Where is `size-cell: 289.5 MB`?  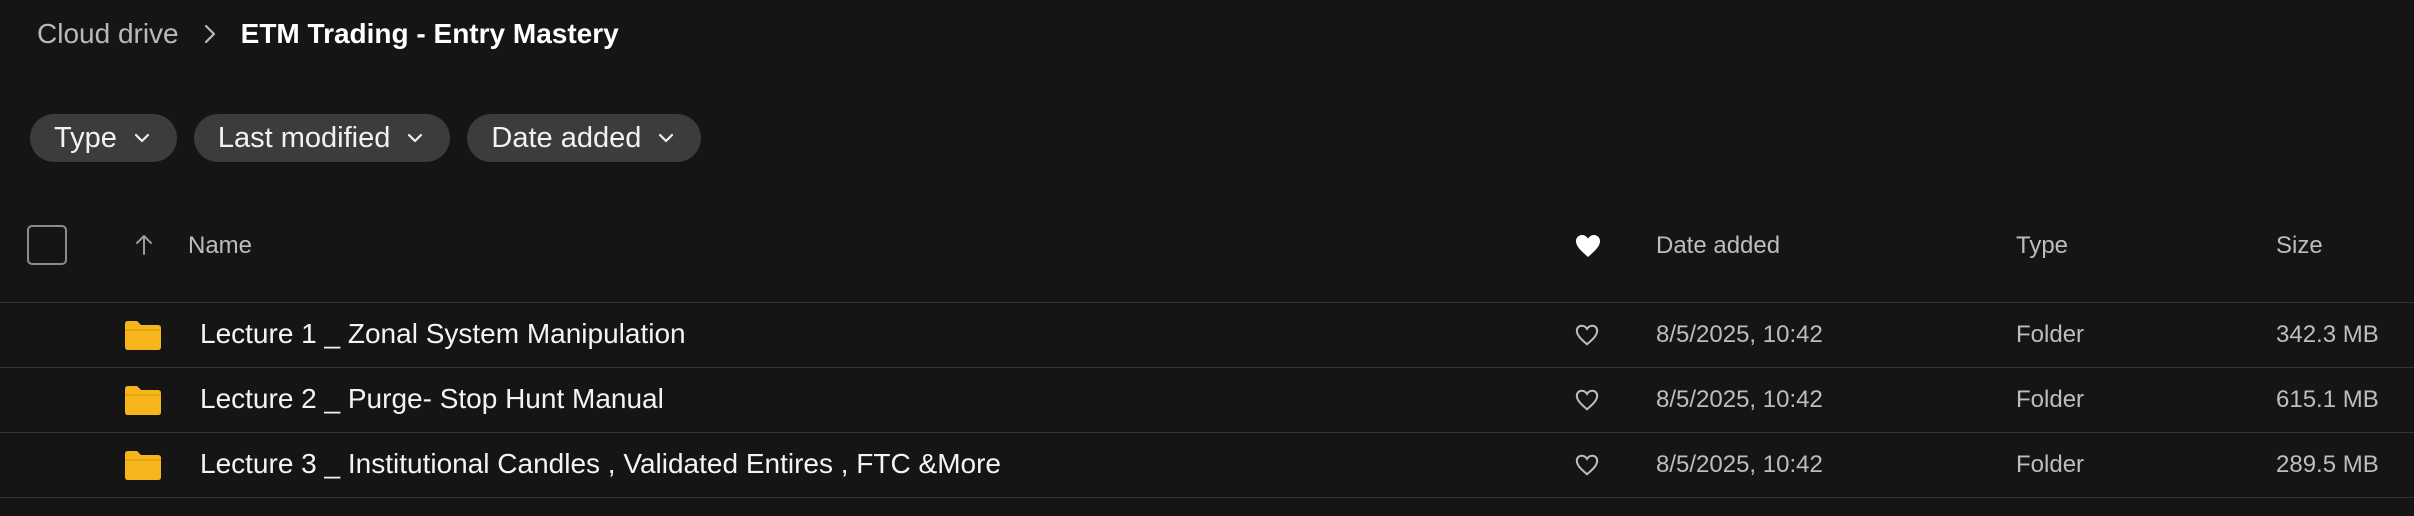 size-cell: 289.5 MB is located at coordinates (2327, 464).